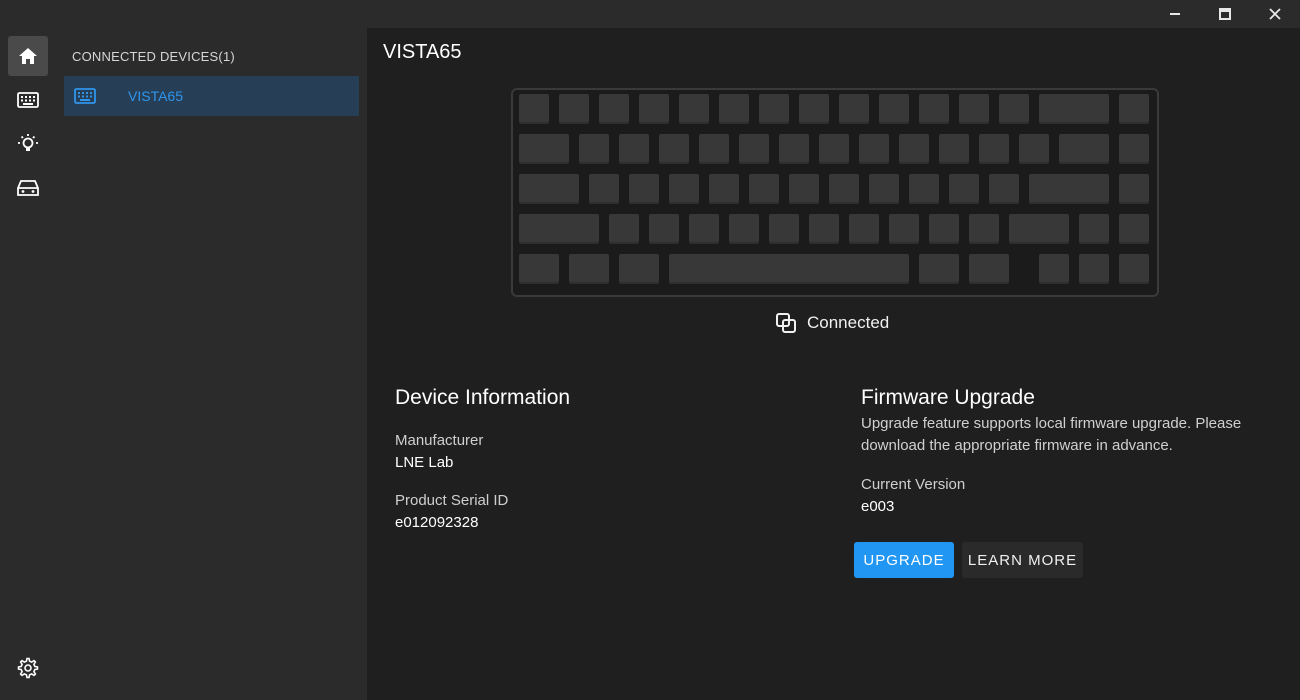  What do you see at coordinates (913, 484) in the screenshot?
I see `version-label: Current Version` at bounding box center [913, 484].